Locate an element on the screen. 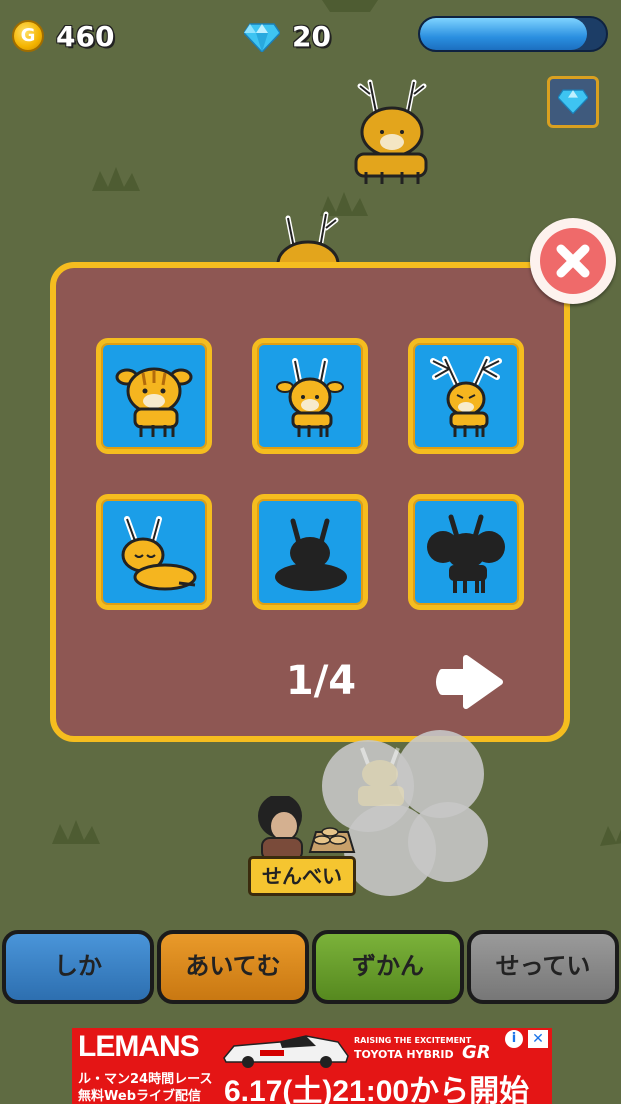 The width and height of the screenshot is (621, 1104). ad-close-icon: ✕ is located at coordinates (538, 1039).